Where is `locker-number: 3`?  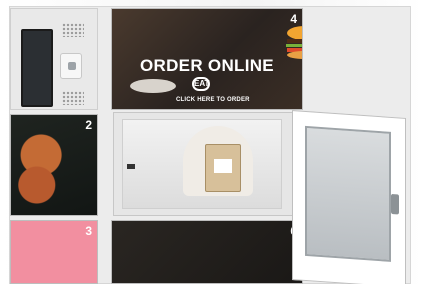 locker-number: 3 is located at coordinates (88, 231).